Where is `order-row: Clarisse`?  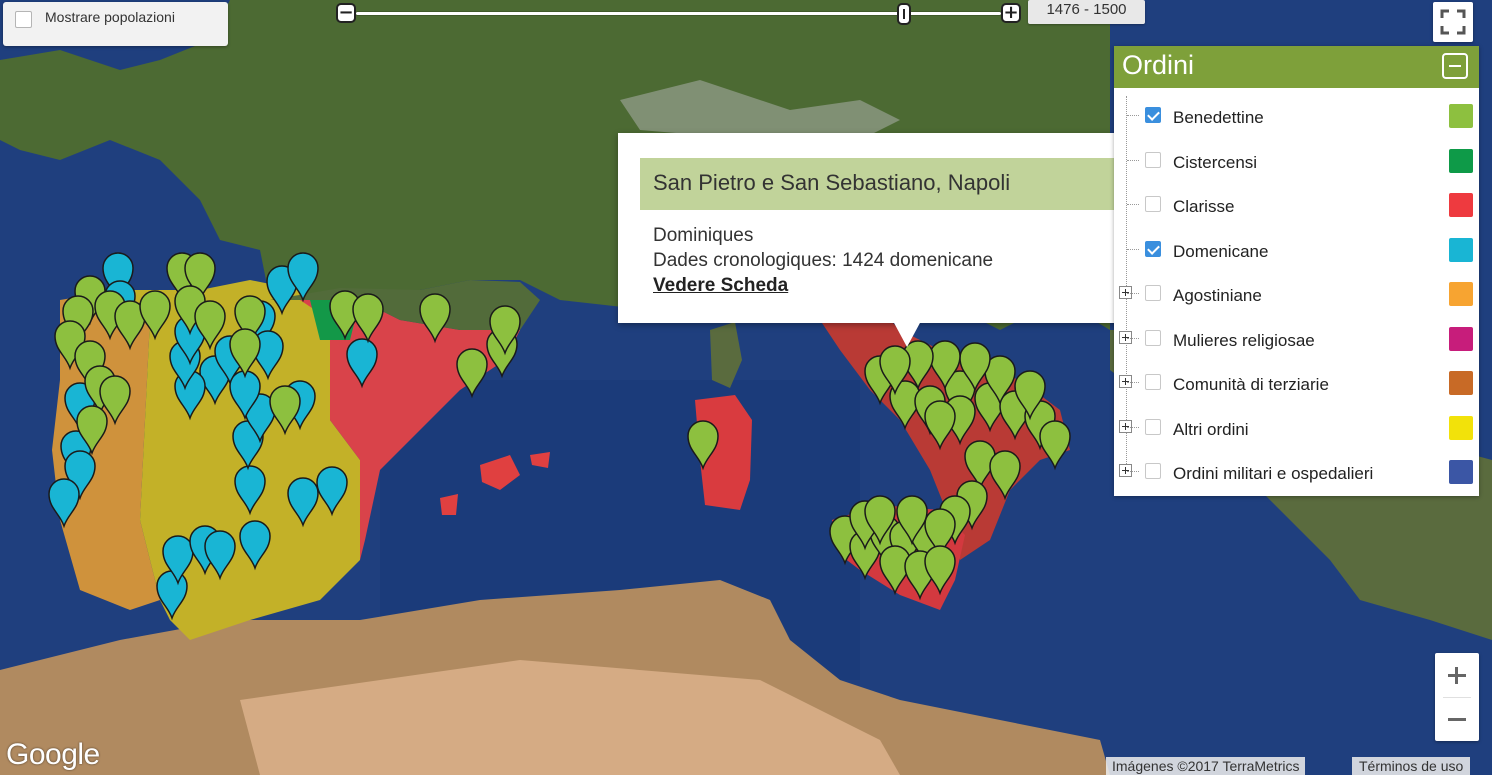
order-row: Clarisse is located at coordinates (1296, 204).